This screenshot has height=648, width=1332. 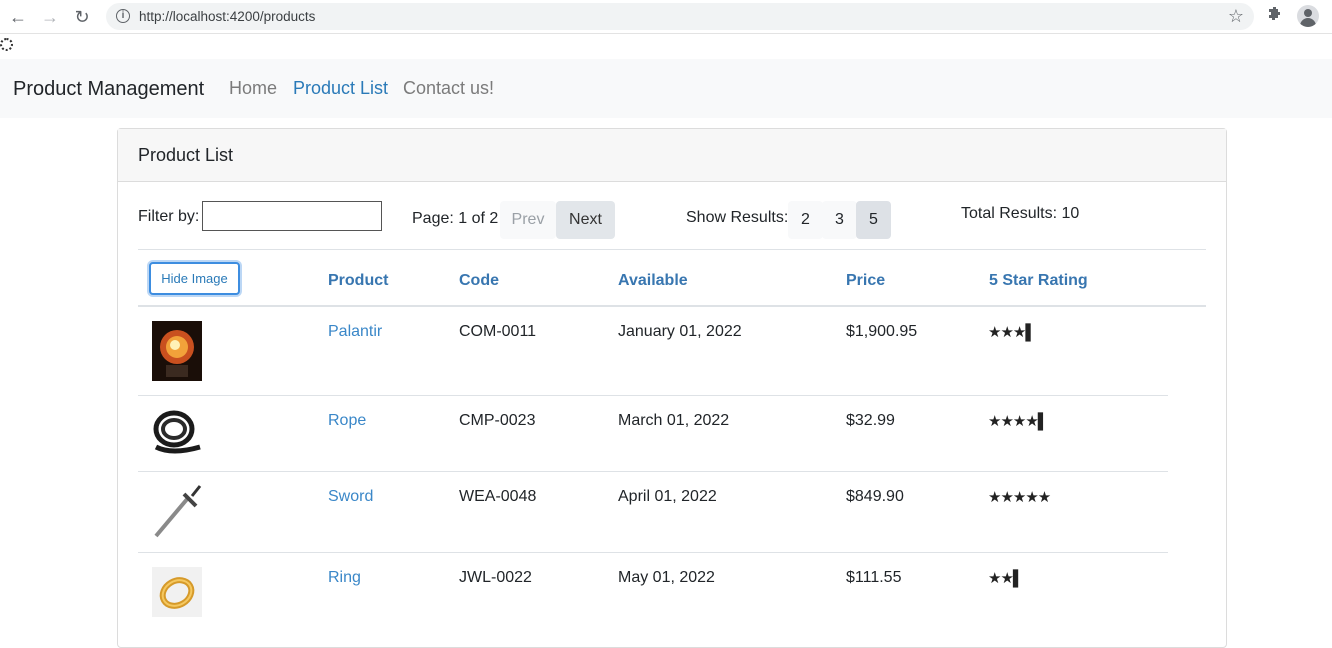 What do you see at coordinates (448, 88) in the screenshot?
I see `nav-link-contact: Contact us!` at bounding box center [448, 88].